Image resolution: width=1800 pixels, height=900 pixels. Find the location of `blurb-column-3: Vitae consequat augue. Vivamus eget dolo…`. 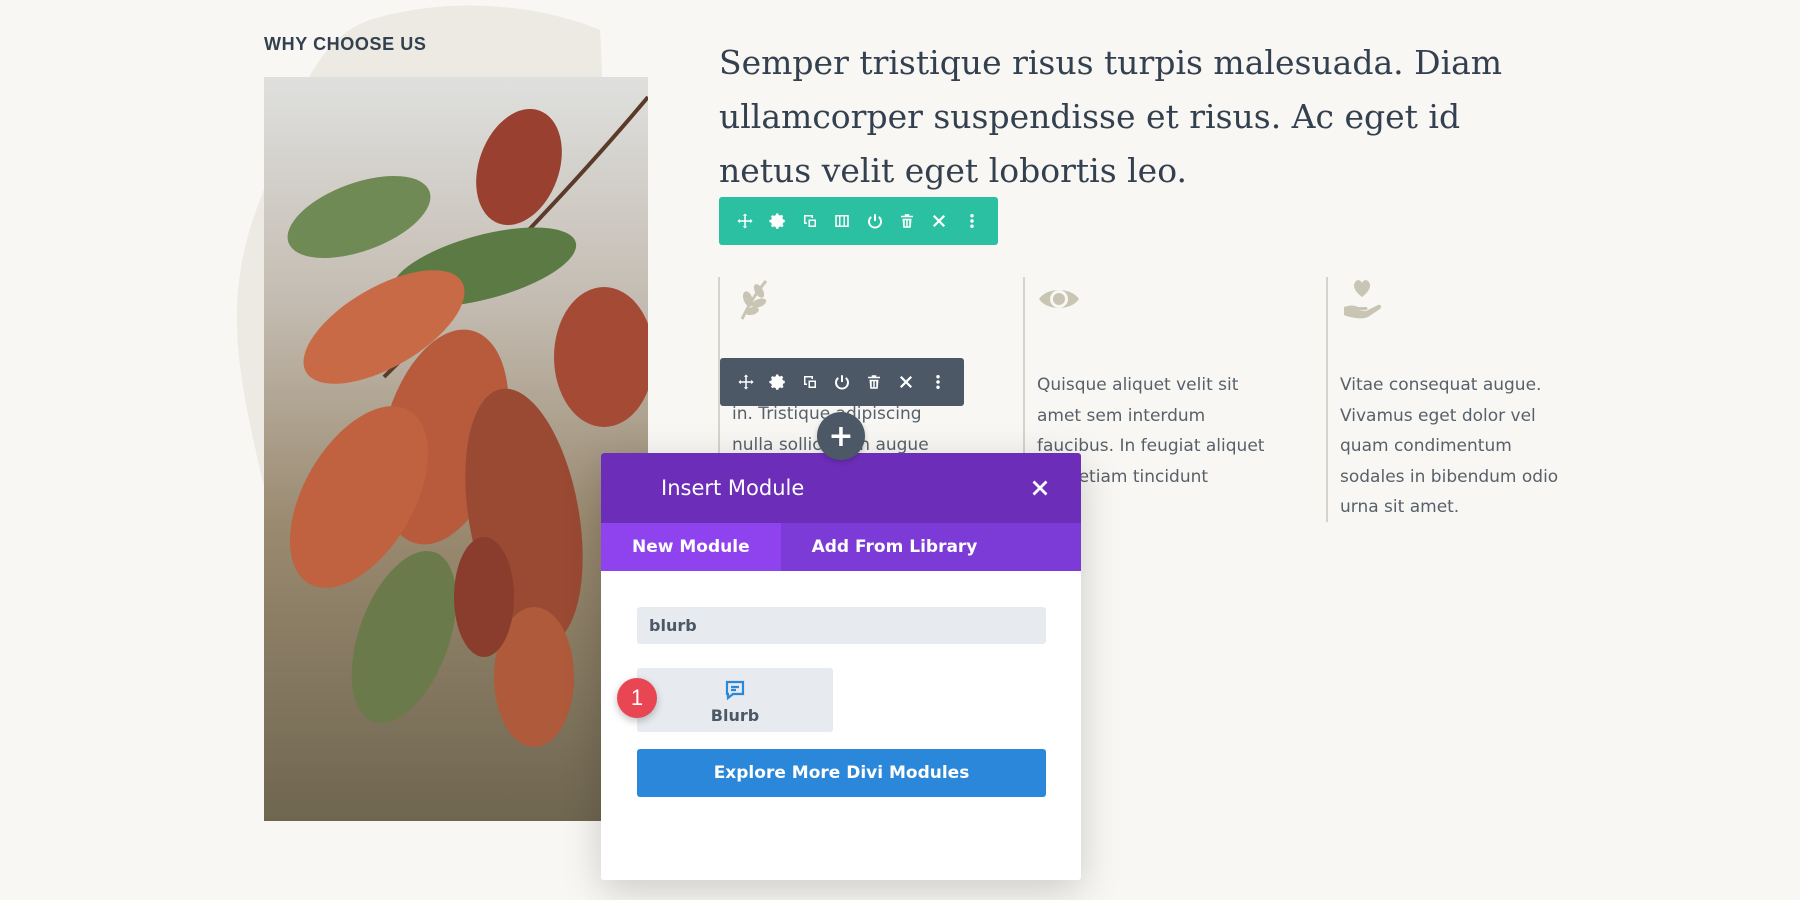

blurb-column-3: Vitae consequat augue. Vivamus eget dolo… is located at coordinates (1451, 399).